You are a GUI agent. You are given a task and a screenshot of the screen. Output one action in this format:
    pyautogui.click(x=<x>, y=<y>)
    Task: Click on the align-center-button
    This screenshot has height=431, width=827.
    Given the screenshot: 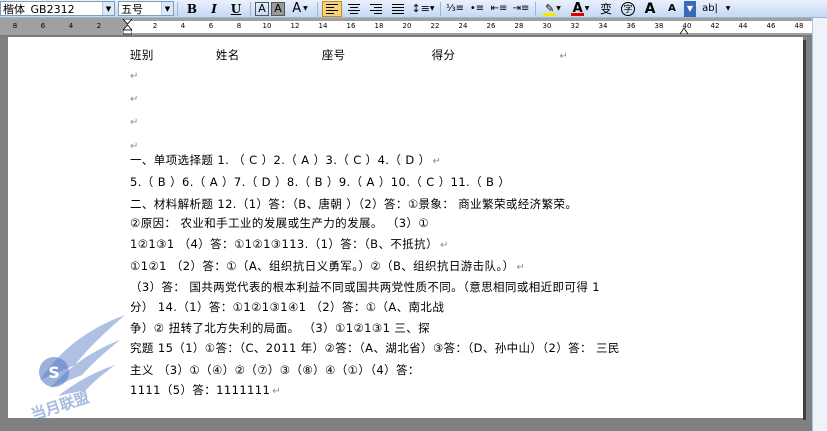 What is the action you would take?
    pyautogui.click(x=354, y=9)
    